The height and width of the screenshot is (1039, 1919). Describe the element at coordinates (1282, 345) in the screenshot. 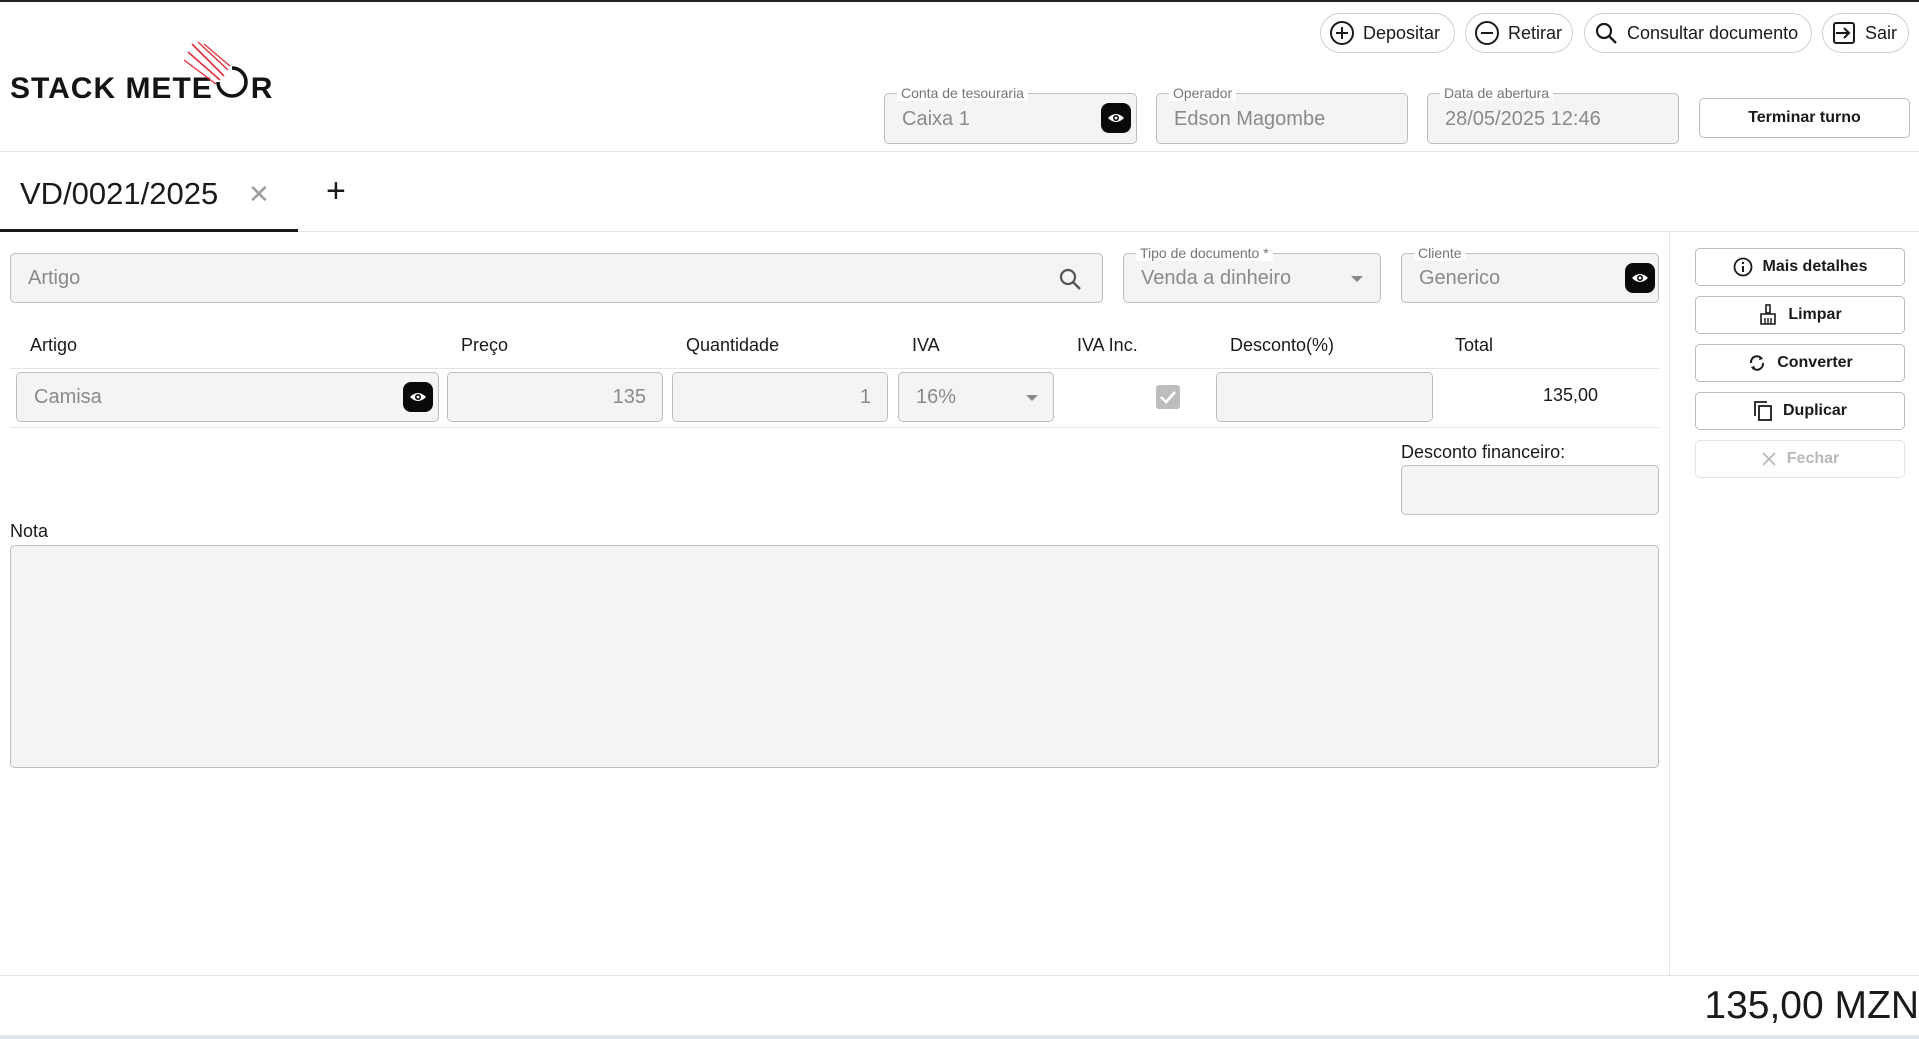

I see `col-header-discount: Desconto(%)` at that location.